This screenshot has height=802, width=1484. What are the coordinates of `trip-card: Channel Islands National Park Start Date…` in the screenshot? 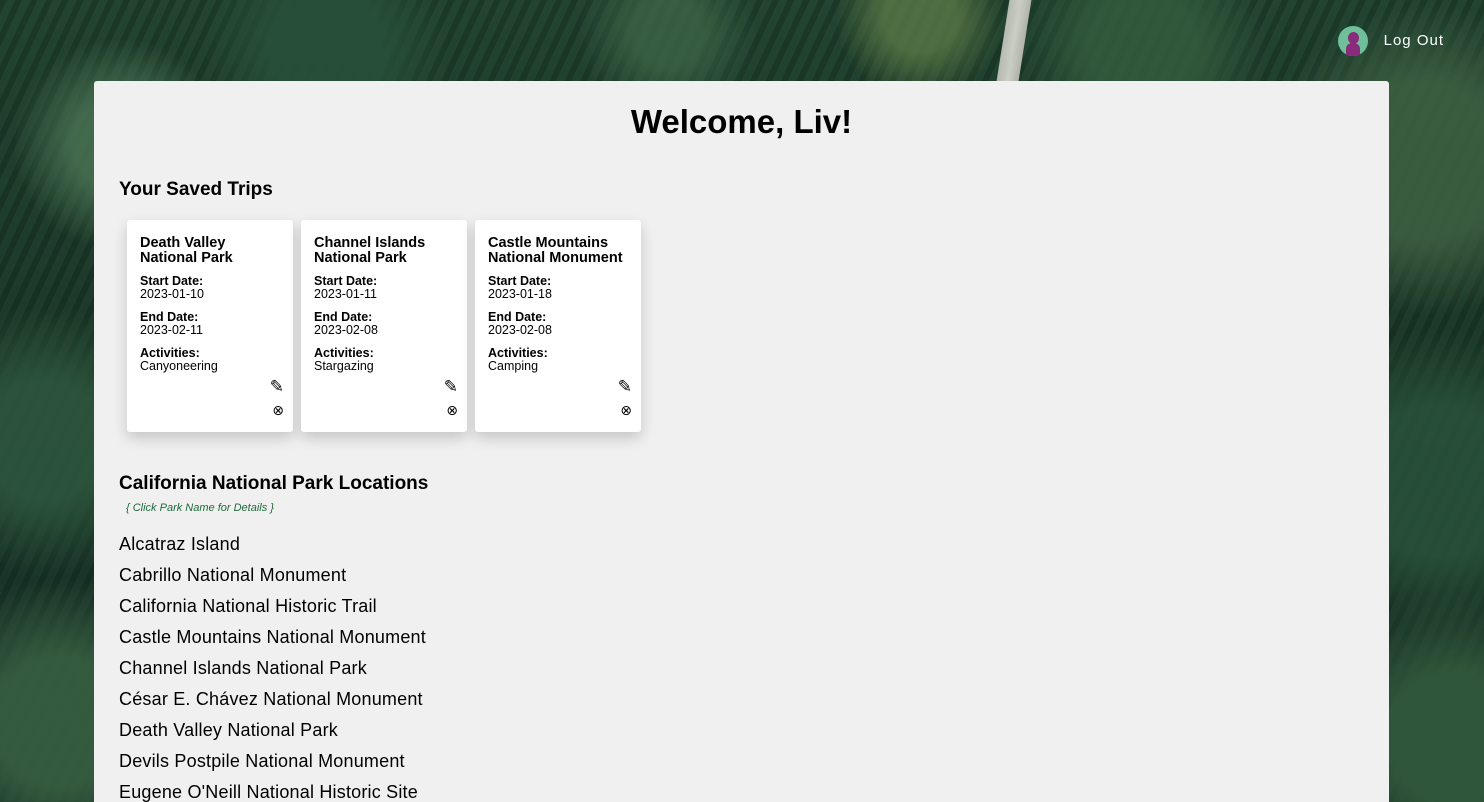 It's located at (384, 326).